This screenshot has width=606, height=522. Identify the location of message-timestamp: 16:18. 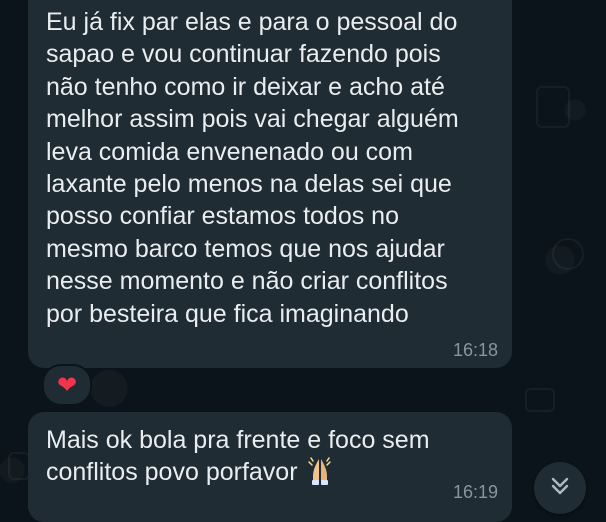
(475, 350).